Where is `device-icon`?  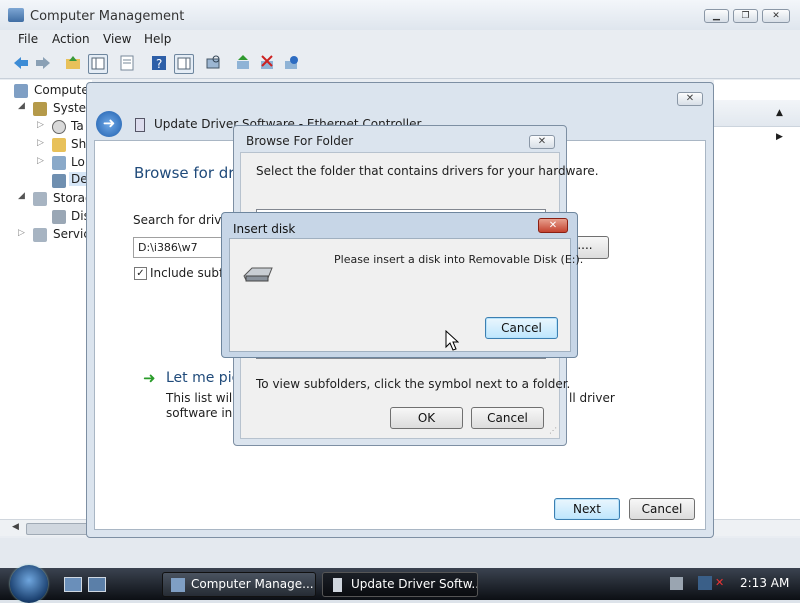 device-icon is located at coordinates (140, 125).